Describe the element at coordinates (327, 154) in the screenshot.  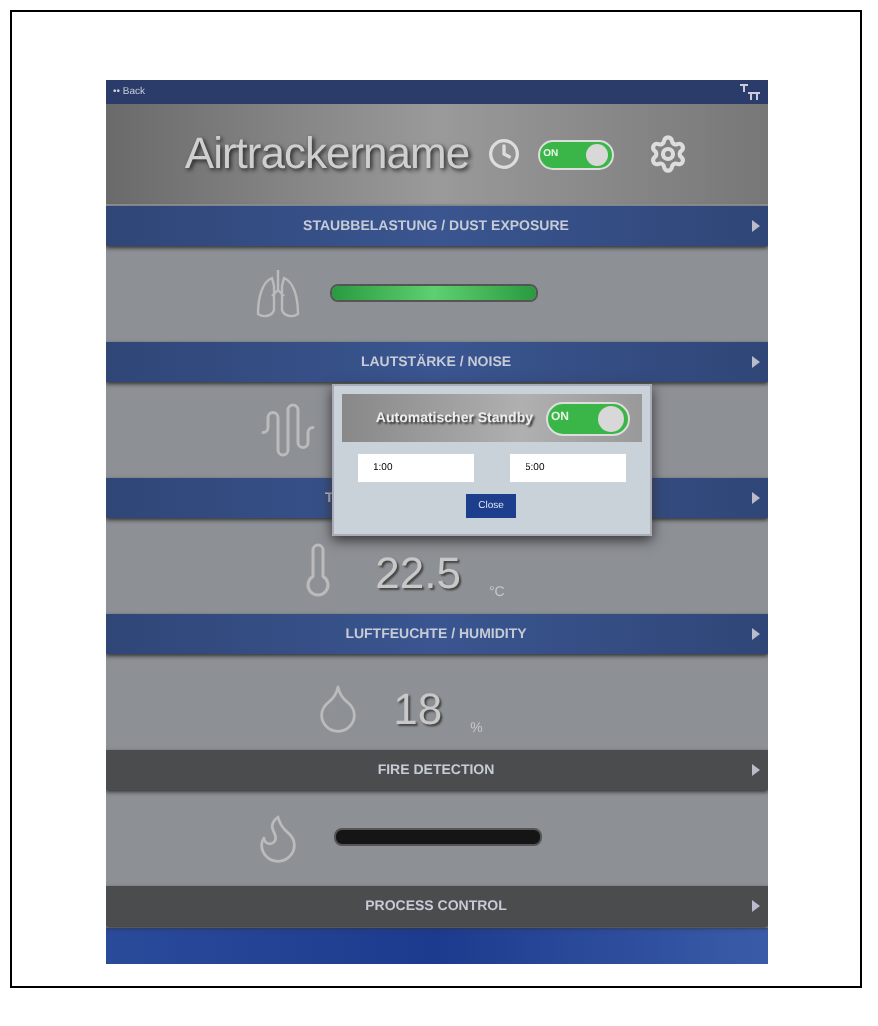
I see `device-name: Airtrackername` at that location.